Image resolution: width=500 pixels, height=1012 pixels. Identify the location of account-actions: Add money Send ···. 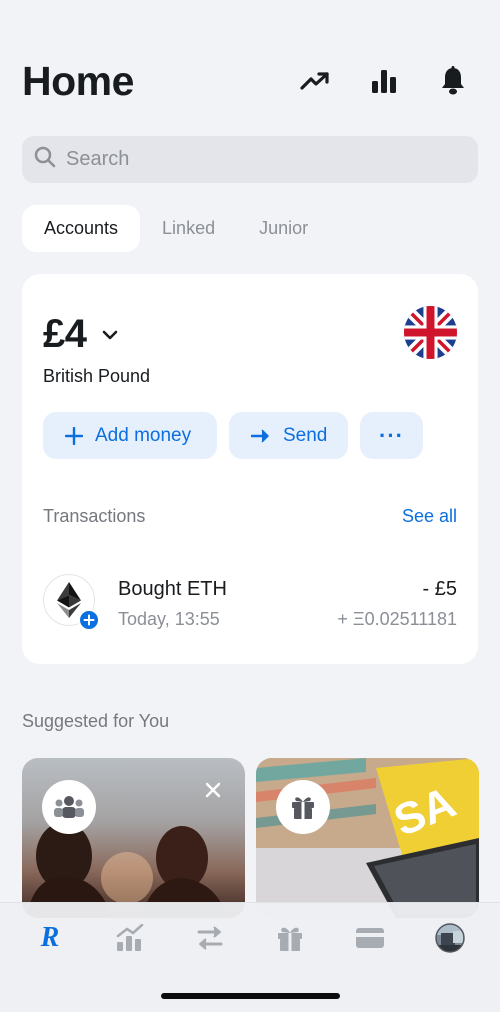
(233, 435).